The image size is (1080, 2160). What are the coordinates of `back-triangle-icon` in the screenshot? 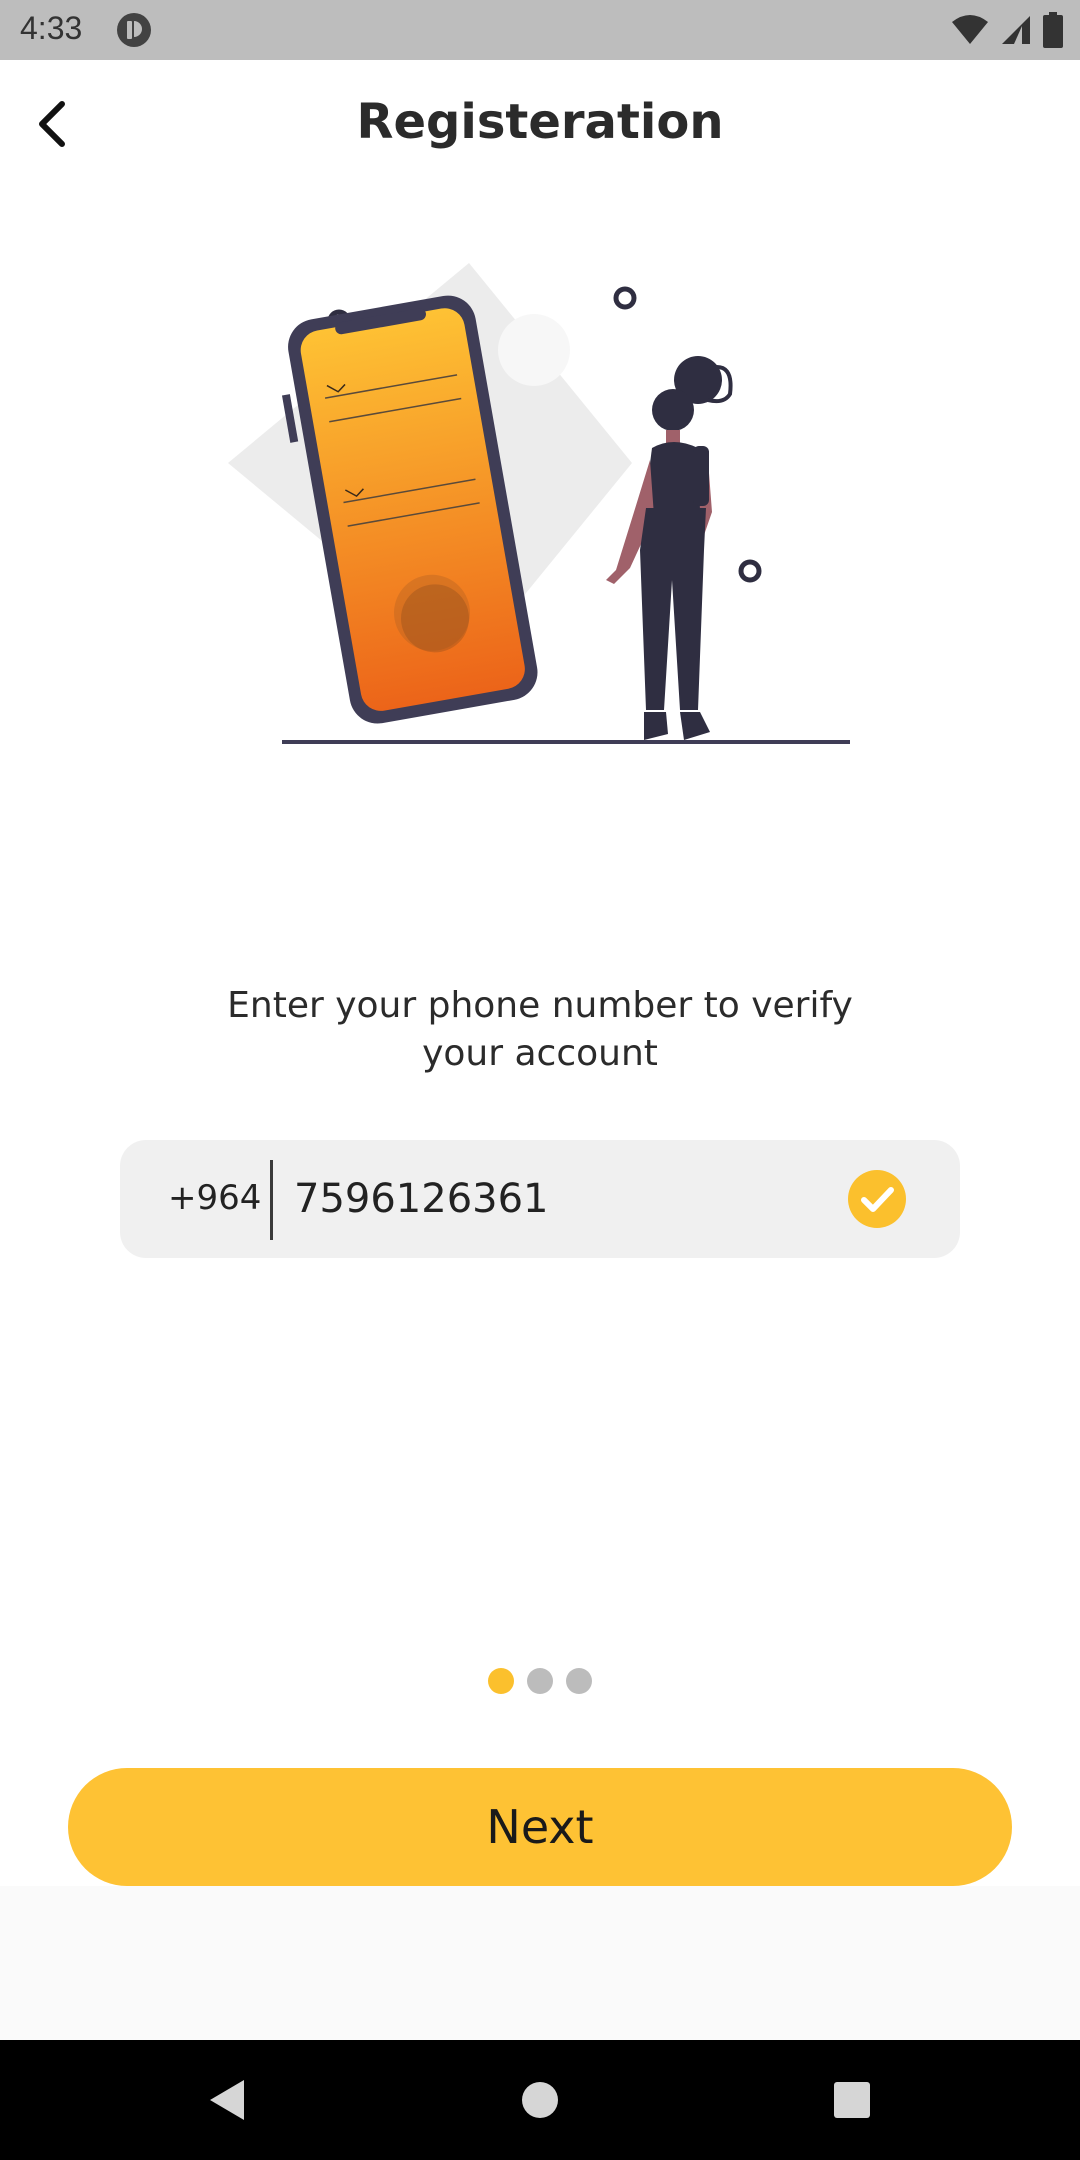 It's located at (228, 2100).